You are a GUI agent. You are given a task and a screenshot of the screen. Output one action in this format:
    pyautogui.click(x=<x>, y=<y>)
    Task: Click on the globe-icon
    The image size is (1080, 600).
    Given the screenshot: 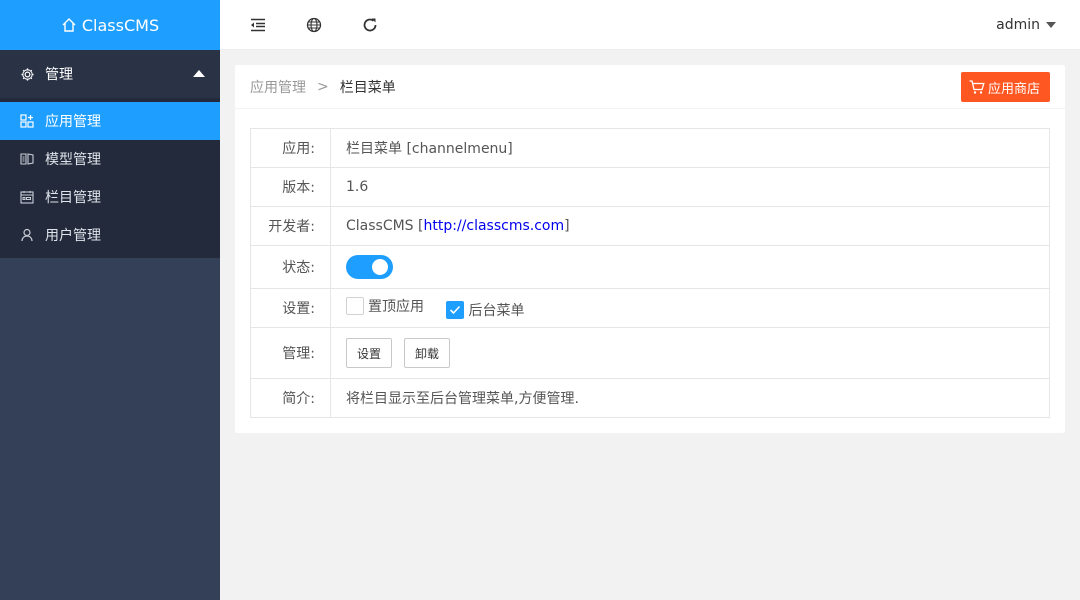 What is the action you would take?
    pyautogui.click(x=314, y=24)
    